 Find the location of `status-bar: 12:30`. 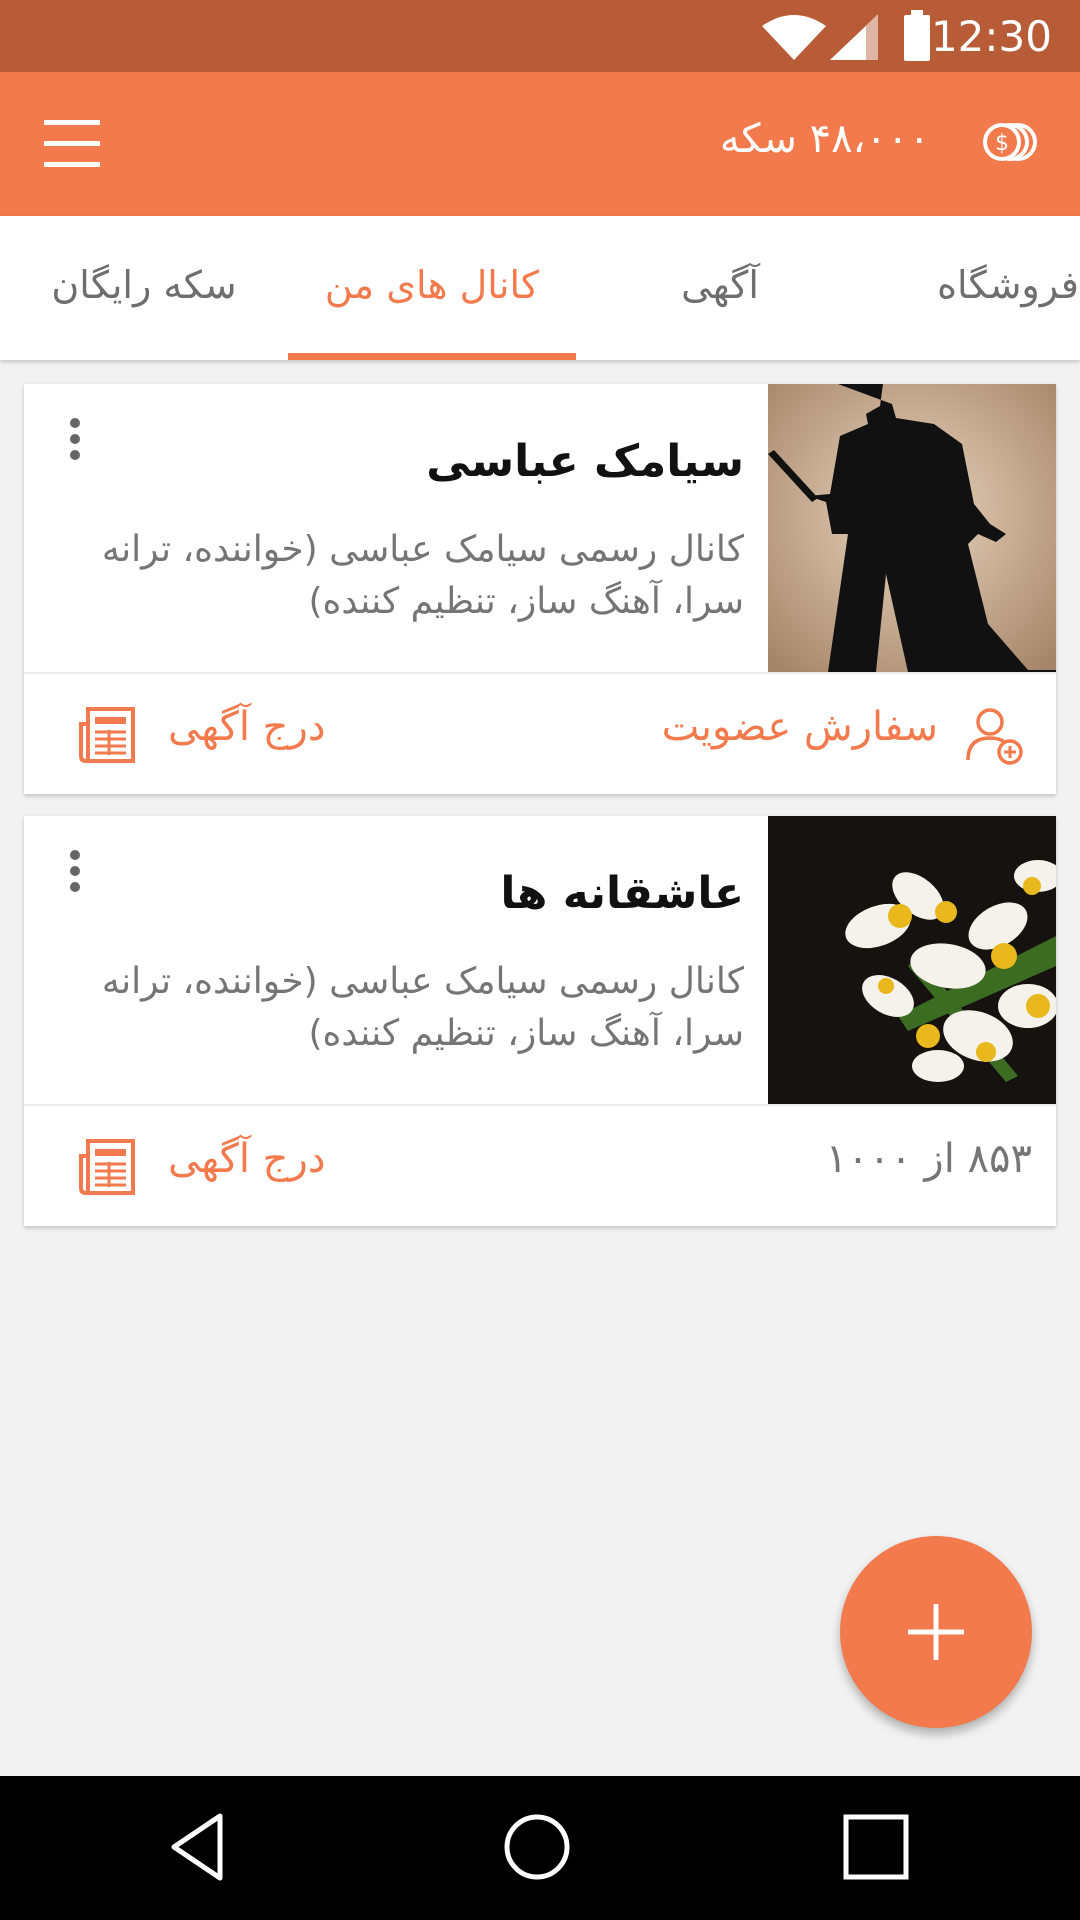

status-bar: 12:30 is located at coordinates (540, 36).